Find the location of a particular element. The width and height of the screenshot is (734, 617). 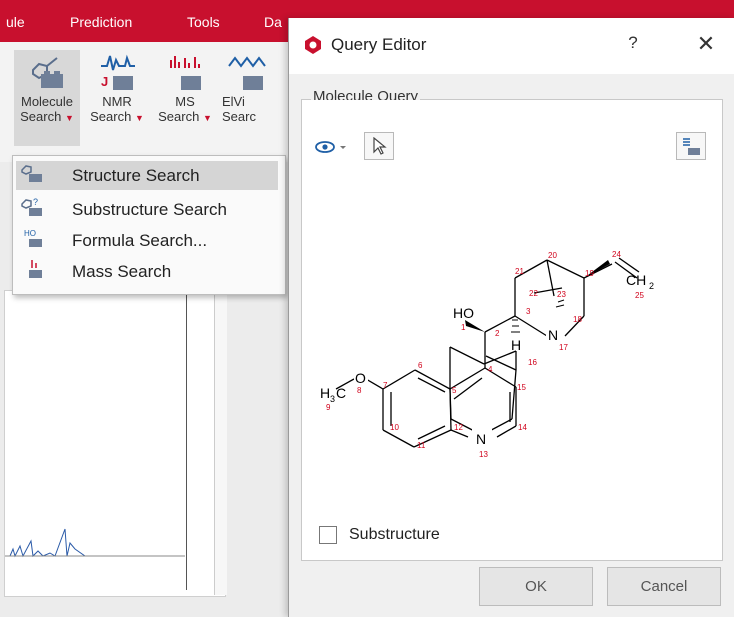

formula-search-icon: HO is located at coordinates (34, 240).